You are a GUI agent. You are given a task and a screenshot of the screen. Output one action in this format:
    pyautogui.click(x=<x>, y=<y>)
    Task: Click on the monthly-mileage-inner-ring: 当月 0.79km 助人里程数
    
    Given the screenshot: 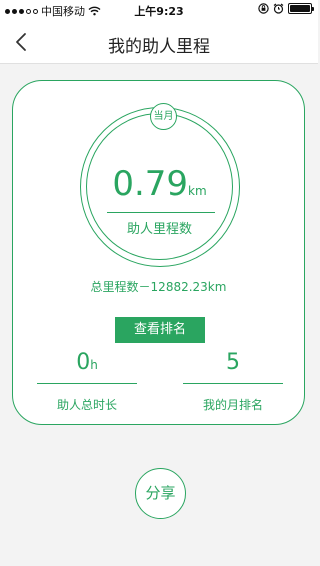 What is the action you would take?
    pyautogui.click(x=159, y=181)
    